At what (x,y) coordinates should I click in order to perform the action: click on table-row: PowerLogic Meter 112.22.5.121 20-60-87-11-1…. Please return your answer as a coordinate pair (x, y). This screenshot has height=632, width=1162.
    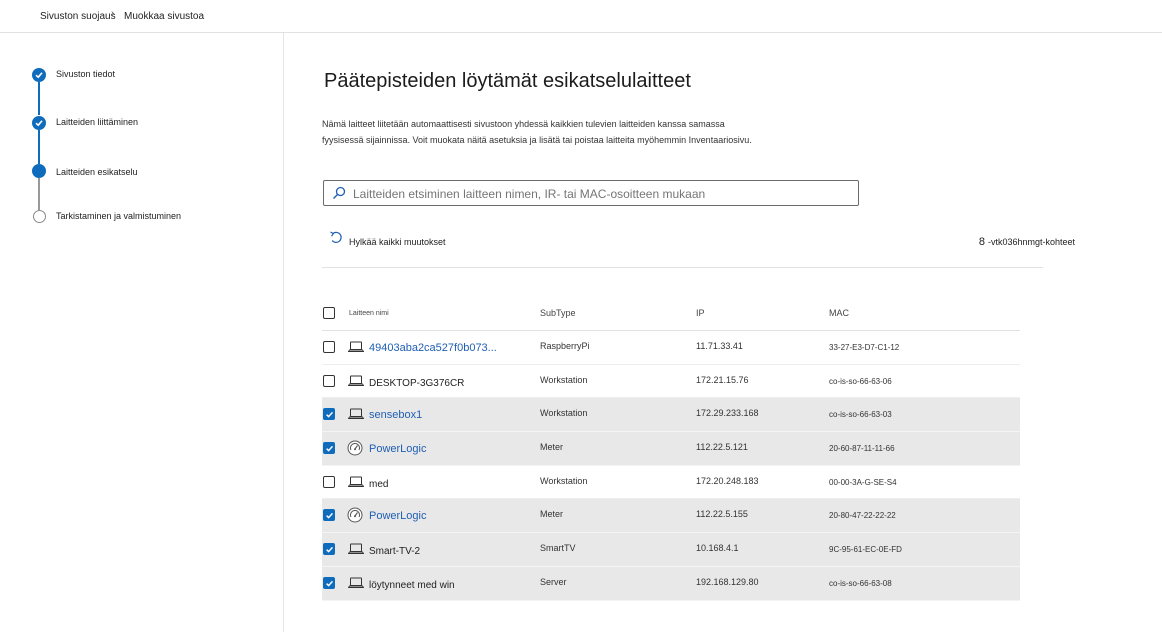
    Looking at the image, I should click on (671, 449).